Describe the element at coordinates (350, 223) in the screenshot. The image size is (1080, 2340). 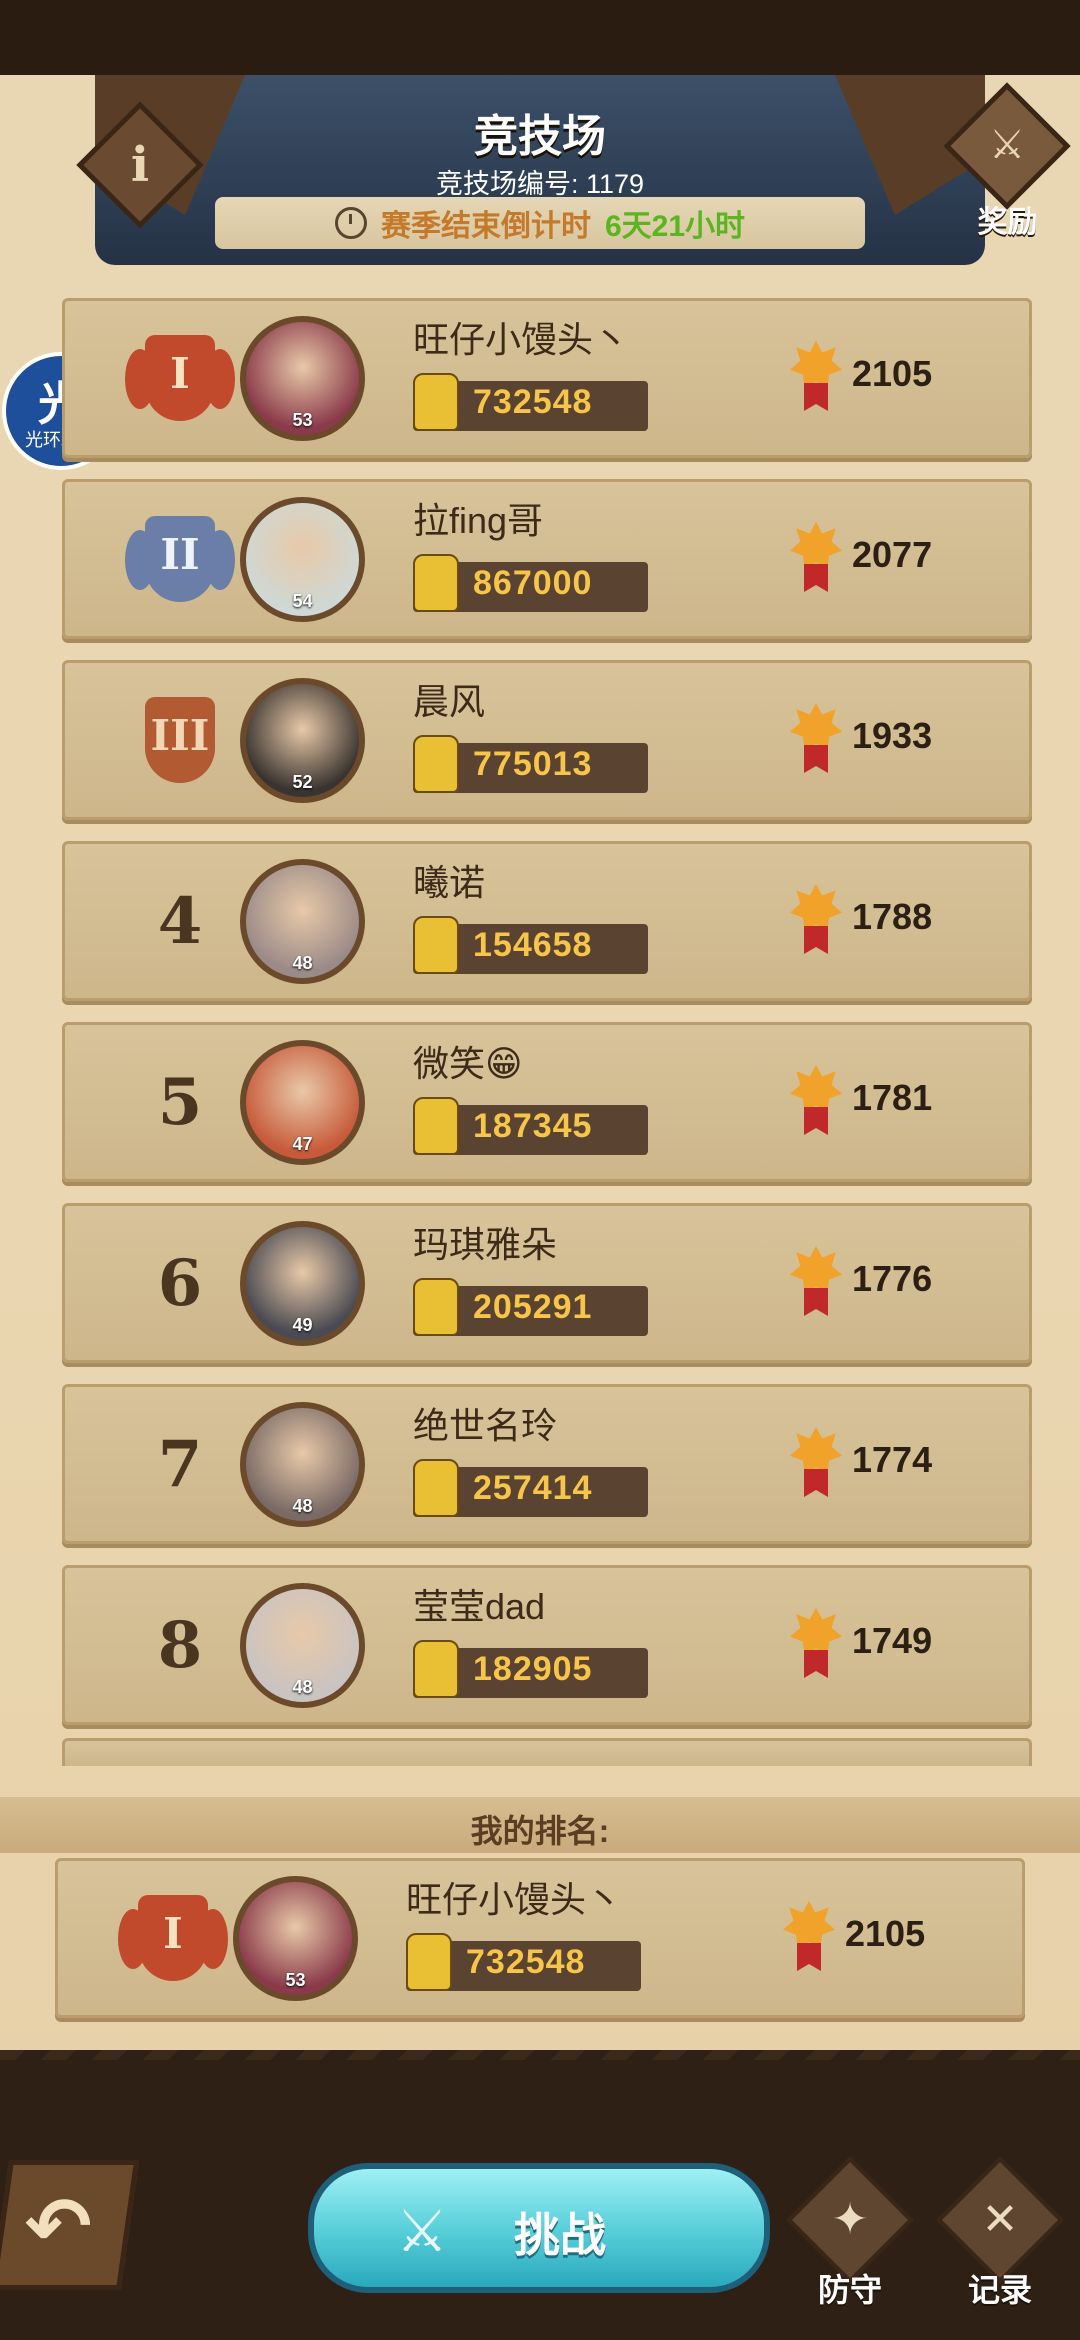
I see `clock-icon` at that location.